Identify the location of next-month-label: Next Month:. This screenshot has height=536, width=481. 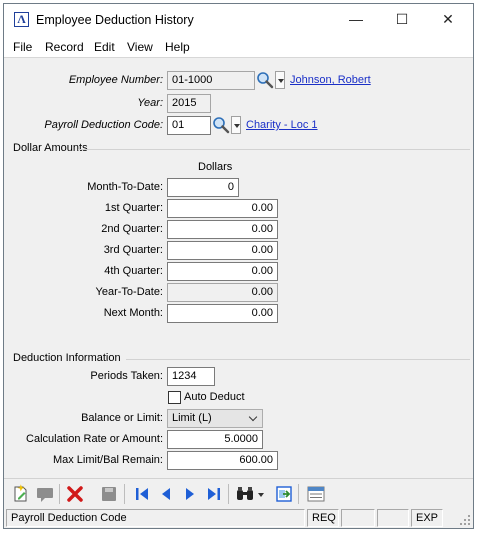
(133, 313).